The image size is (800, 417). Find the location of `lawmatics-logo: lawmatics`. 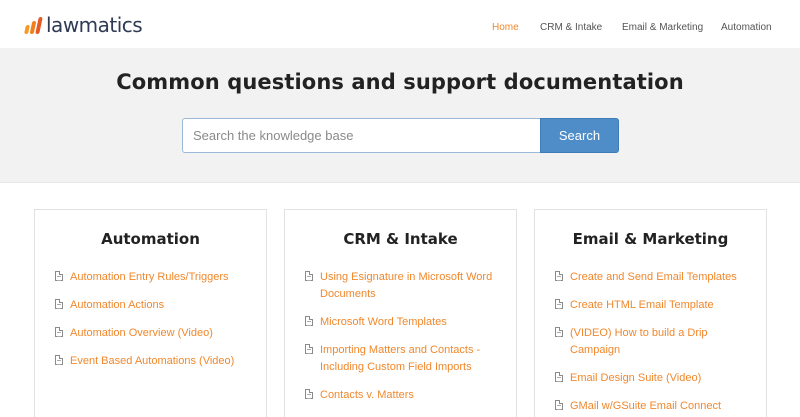

lawmatics-logo: lawmatics is located at coordinates (83, 25).